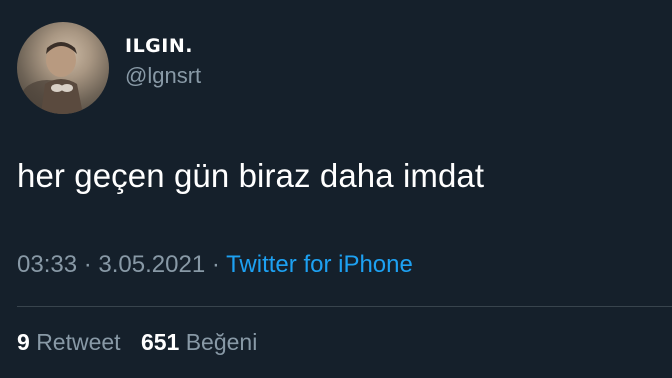 Image resolution: width=672 pixels, height=378 pixels. I want to click on divider, so click(344, 306).